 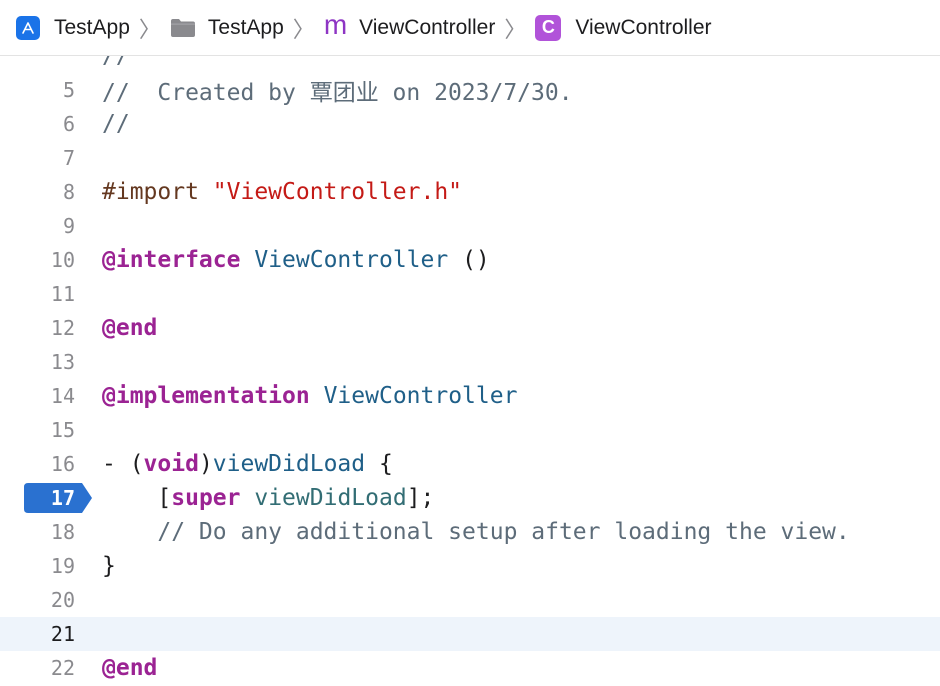 What do you see at coordinates (37, 668) in the screenshot?
I see `line-number: 22` at bounding box center [37, 668].